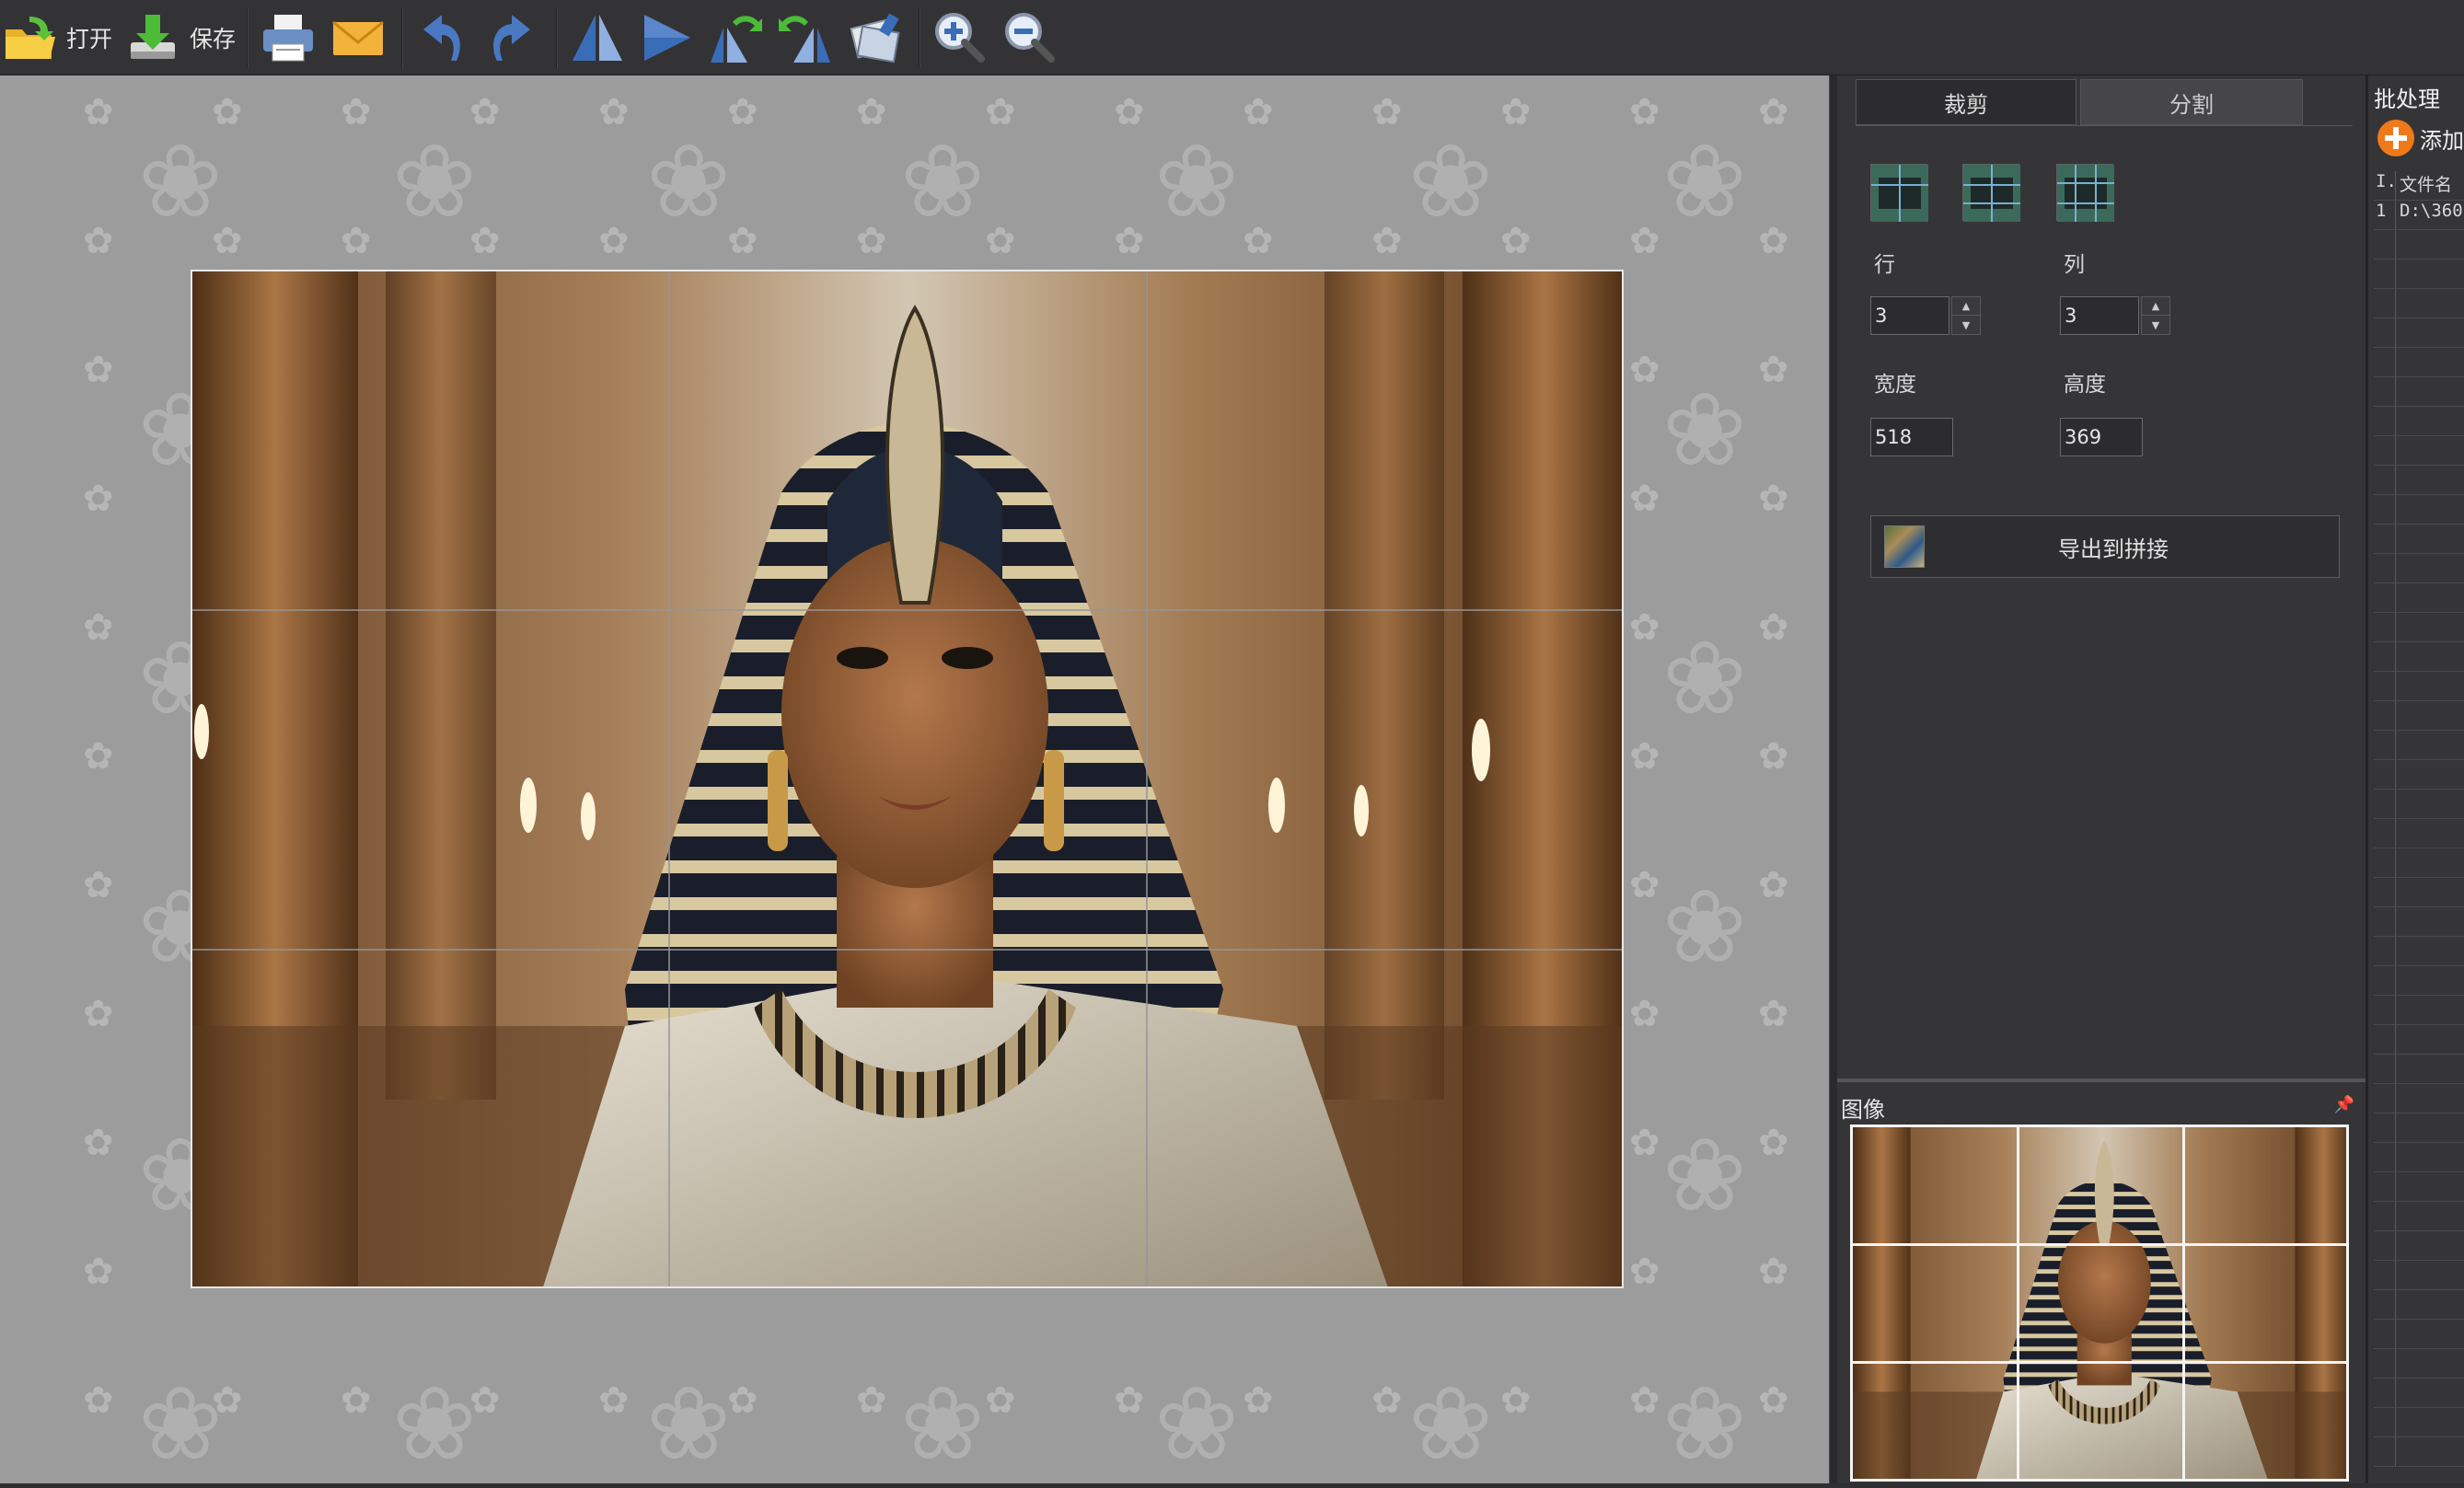 The width and height of the screenshot is (2464, 1488). What do you see at coordinates (1910, 315) in the screenshot?
I see `rows-input` at bounding box center [1910, 315].